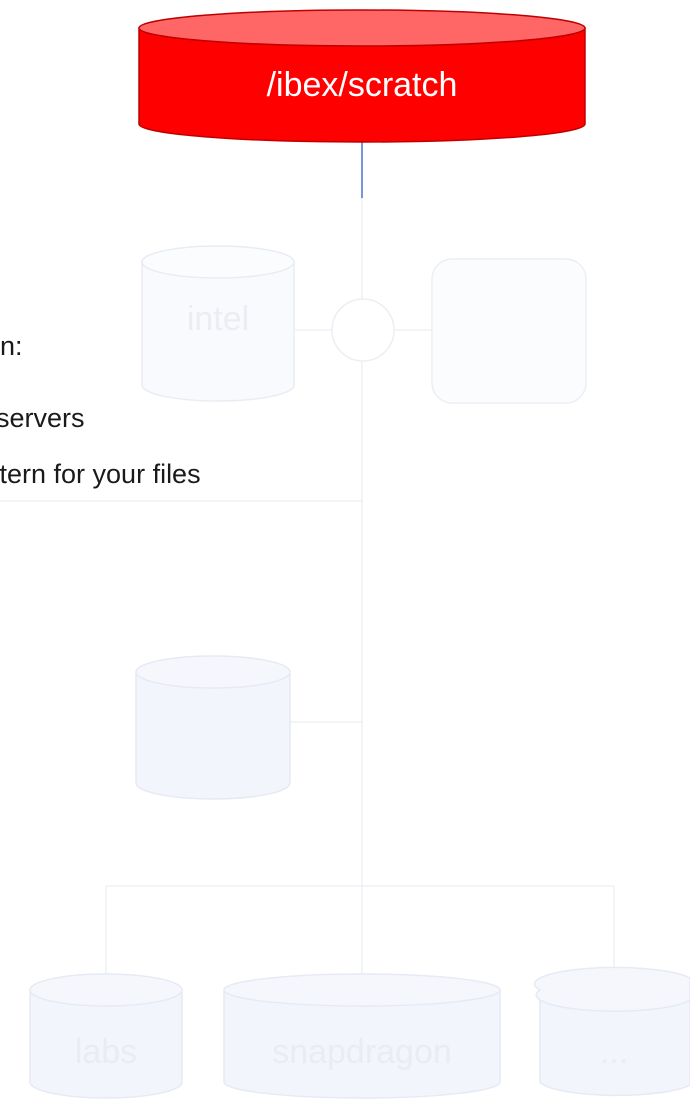 The image size is (690, 1108). What do you see at coordinates (213, 735) in the screenshot?
I see `middle-cylinder-body` at bounding box center [213, 735].